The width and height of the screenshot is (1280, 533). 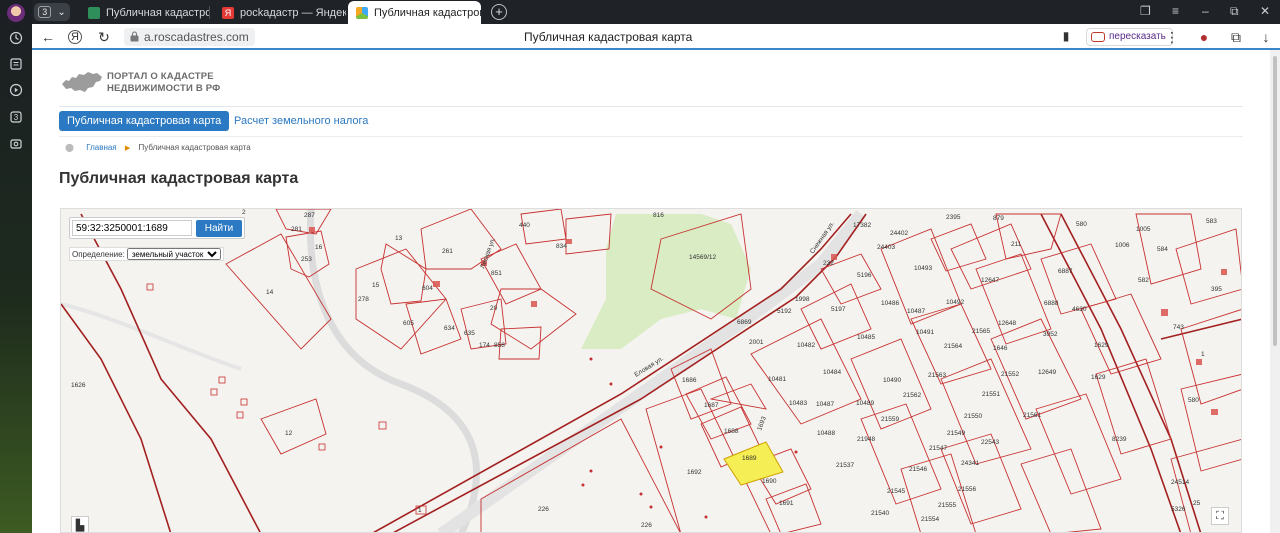 I want to click on extension-icon: ●, so click(x=1204, y=37).